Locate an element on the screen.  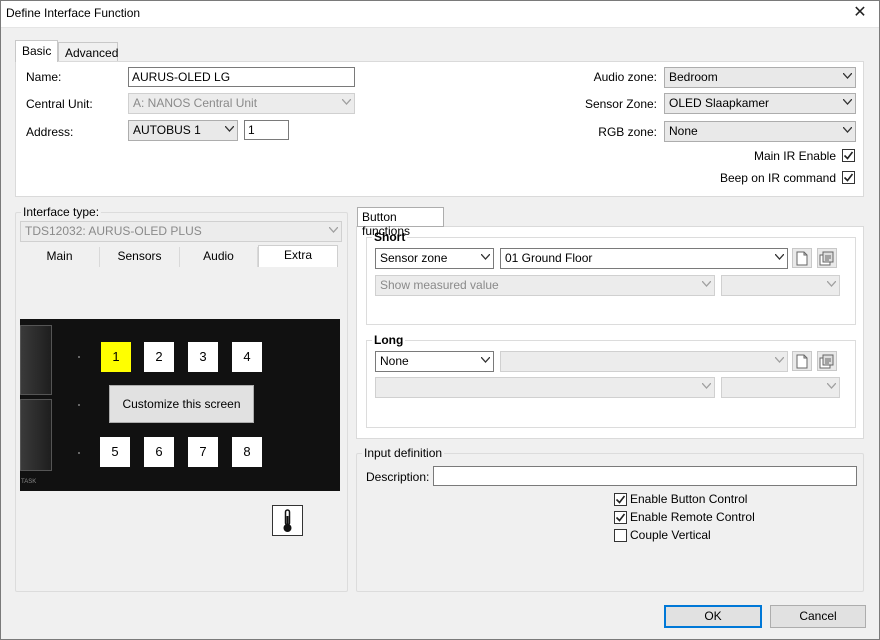
long-new-button is located at coordinates (802, 361).